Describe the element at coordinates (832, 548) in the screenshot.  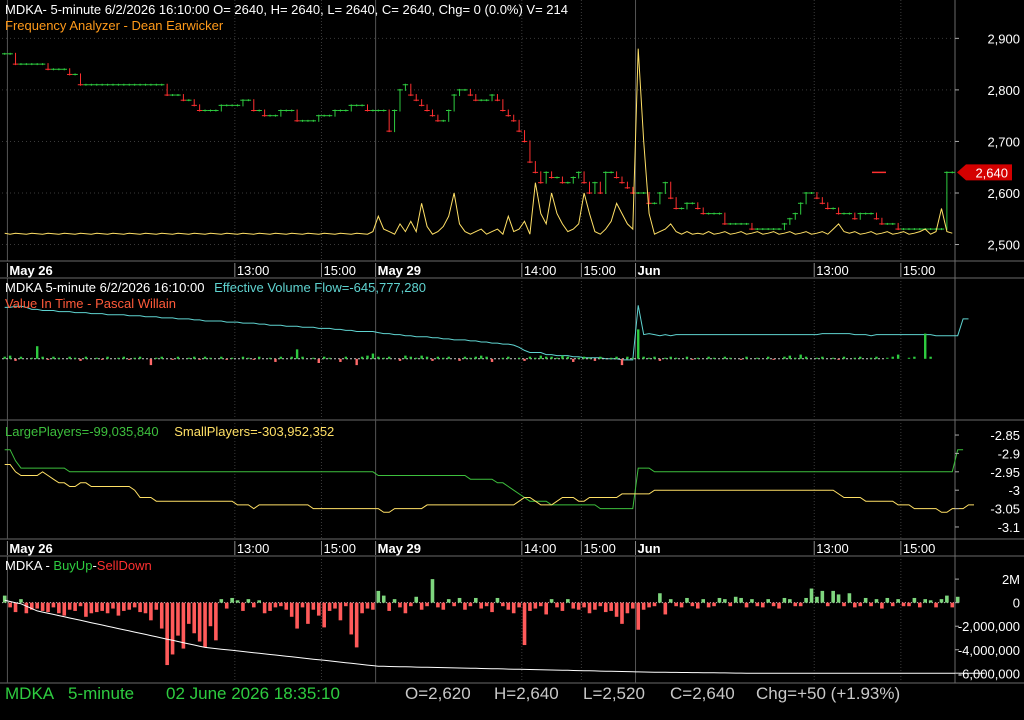
I see `x-tick-label: 13:00` at that location.